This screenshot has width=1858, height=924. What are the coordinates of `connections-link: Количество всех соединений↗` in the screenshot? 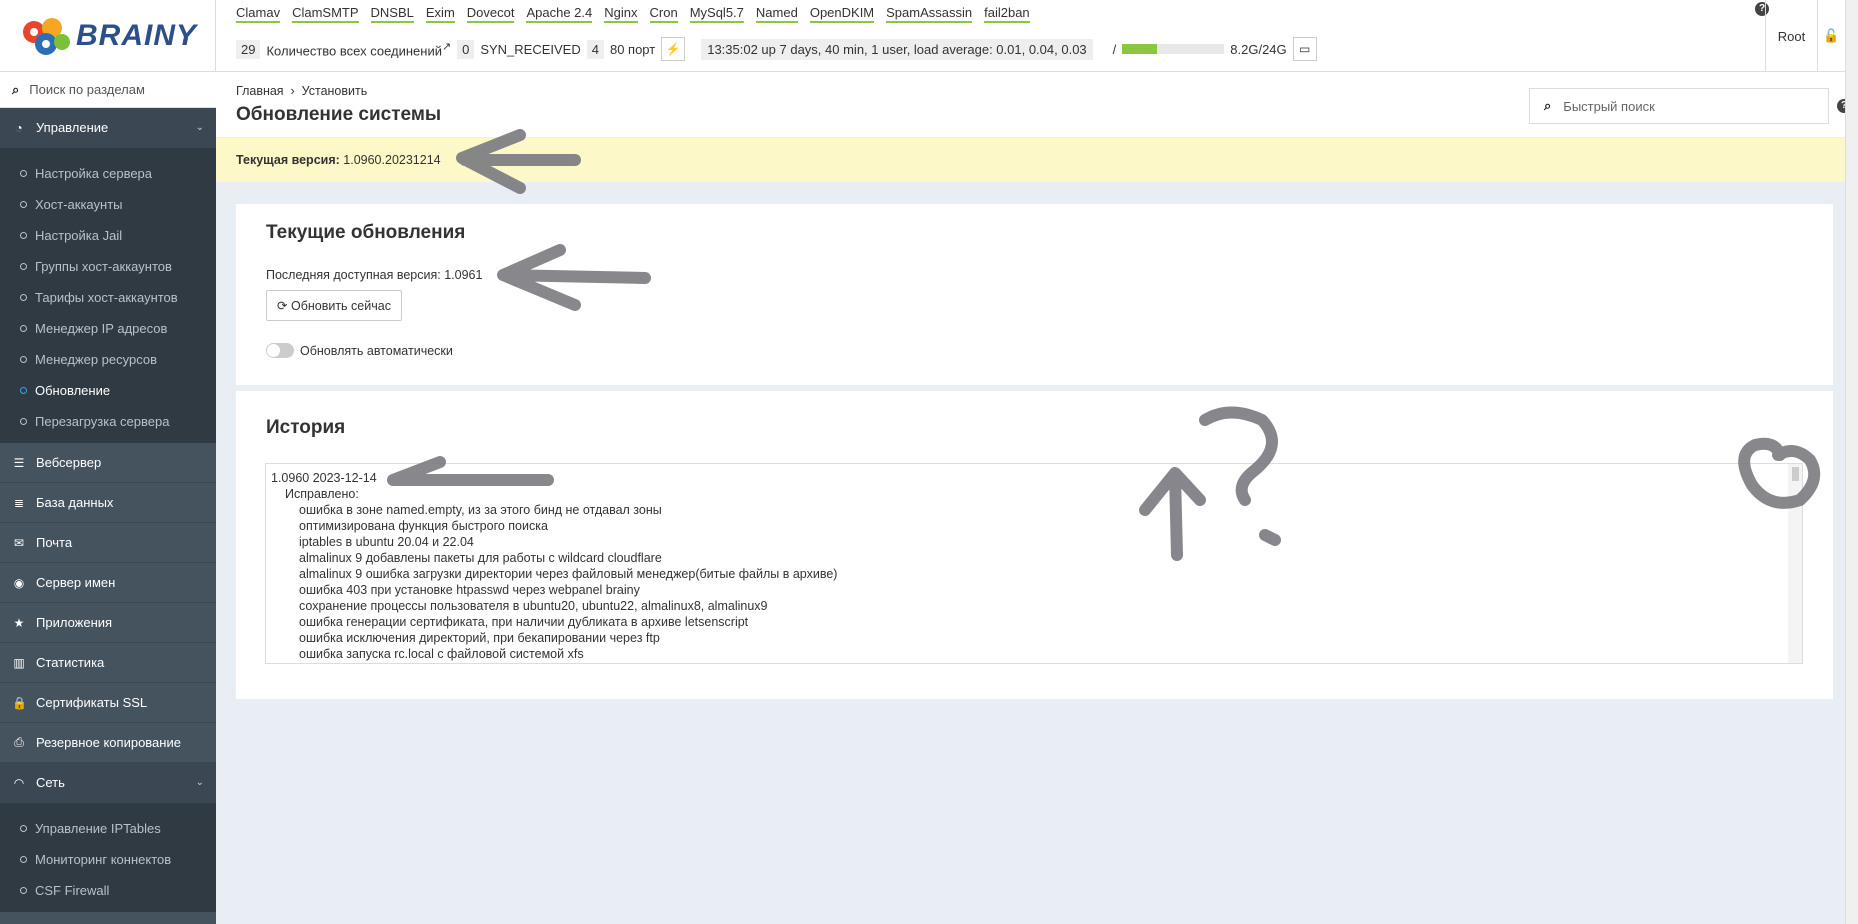 It's located at (358, 49).